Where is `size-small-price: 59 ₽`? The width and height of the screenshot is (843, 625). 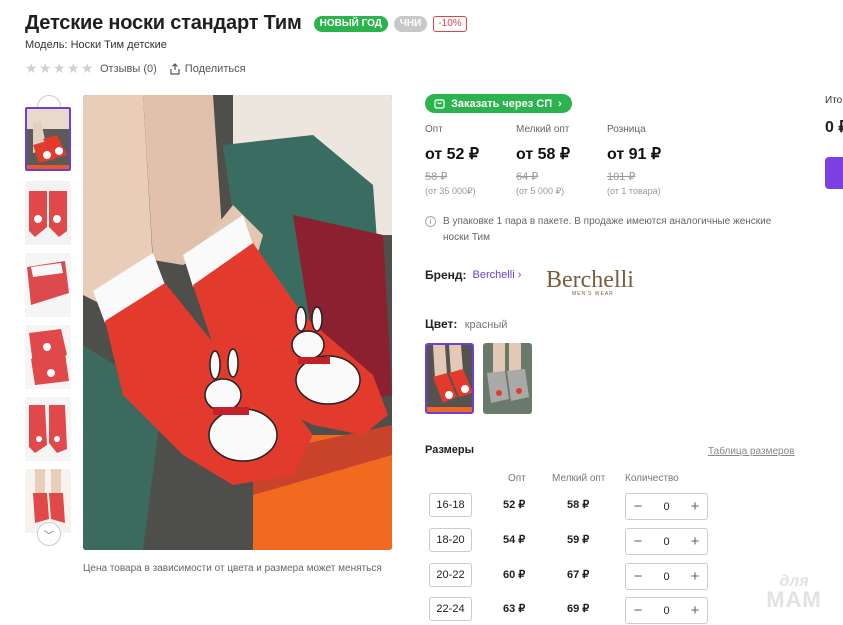
size-small-price: 59 ₽ is located at coordinates (578, 540).